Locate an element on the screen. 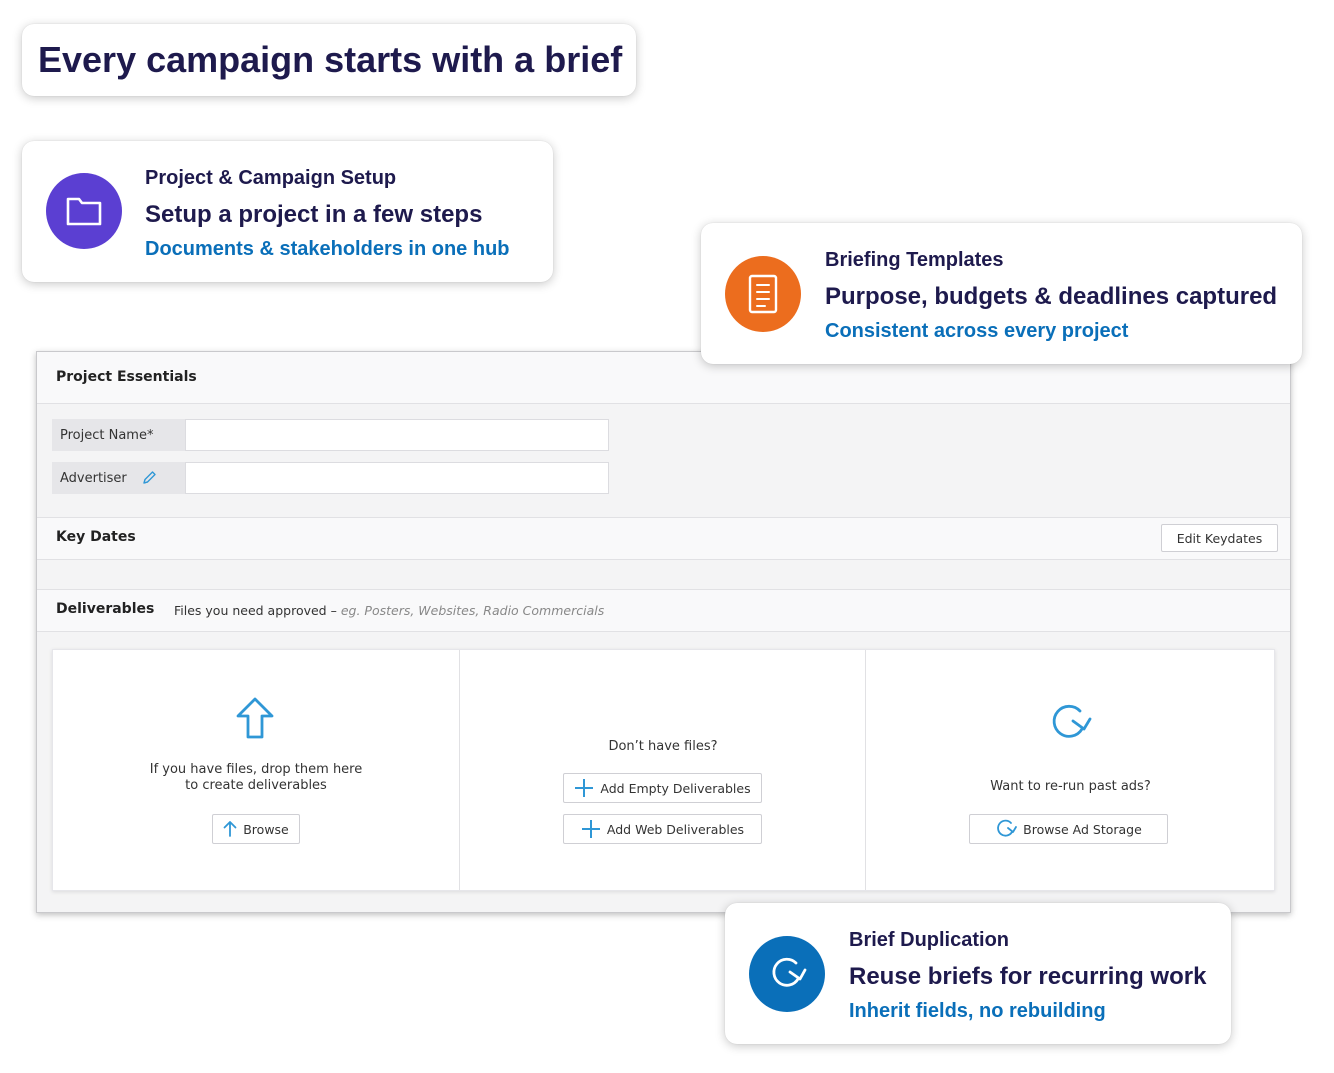  feature-label: Project & Campaign Setup is located at coordinates (271, 178).